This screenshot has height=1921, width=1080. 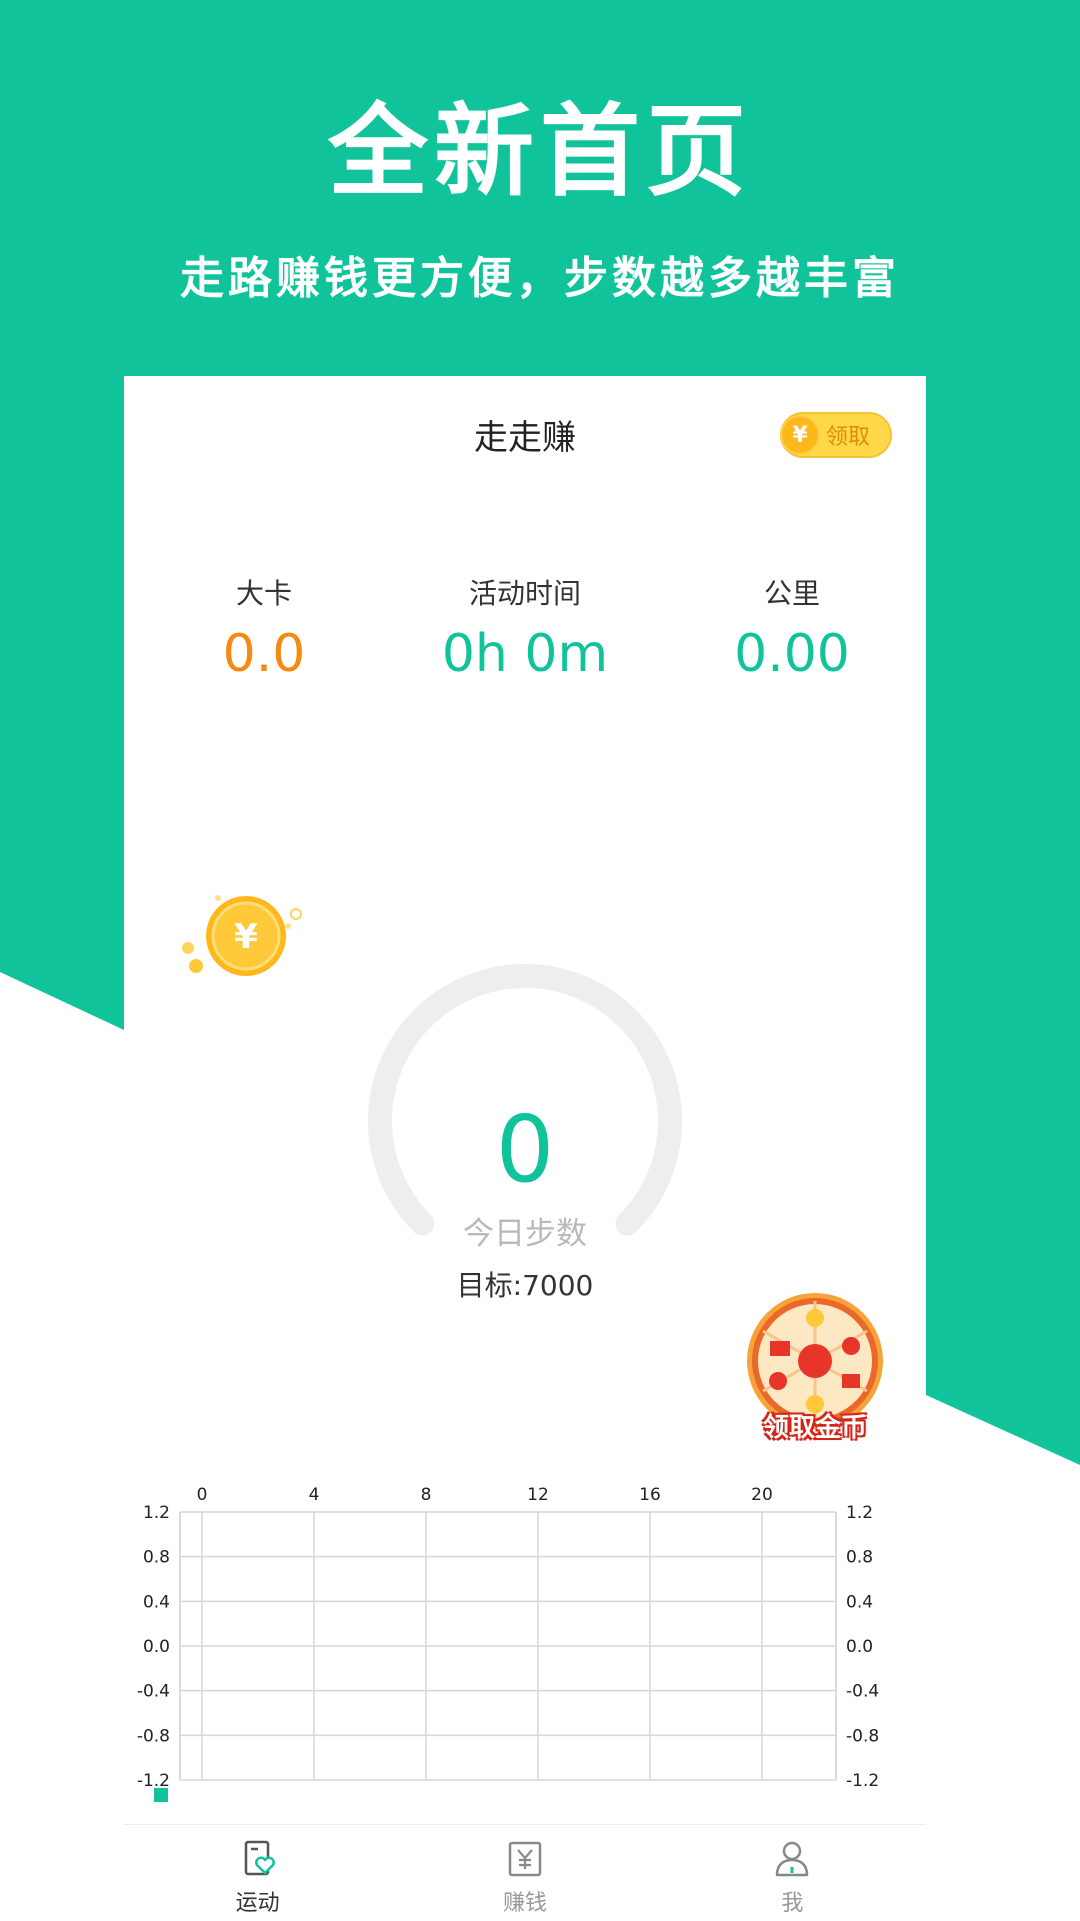 What do you see at coordinates (862, 1736) in the screenshot?
I see `chart-y-tick-right: -0.8` at bounding box center [862, 1736].